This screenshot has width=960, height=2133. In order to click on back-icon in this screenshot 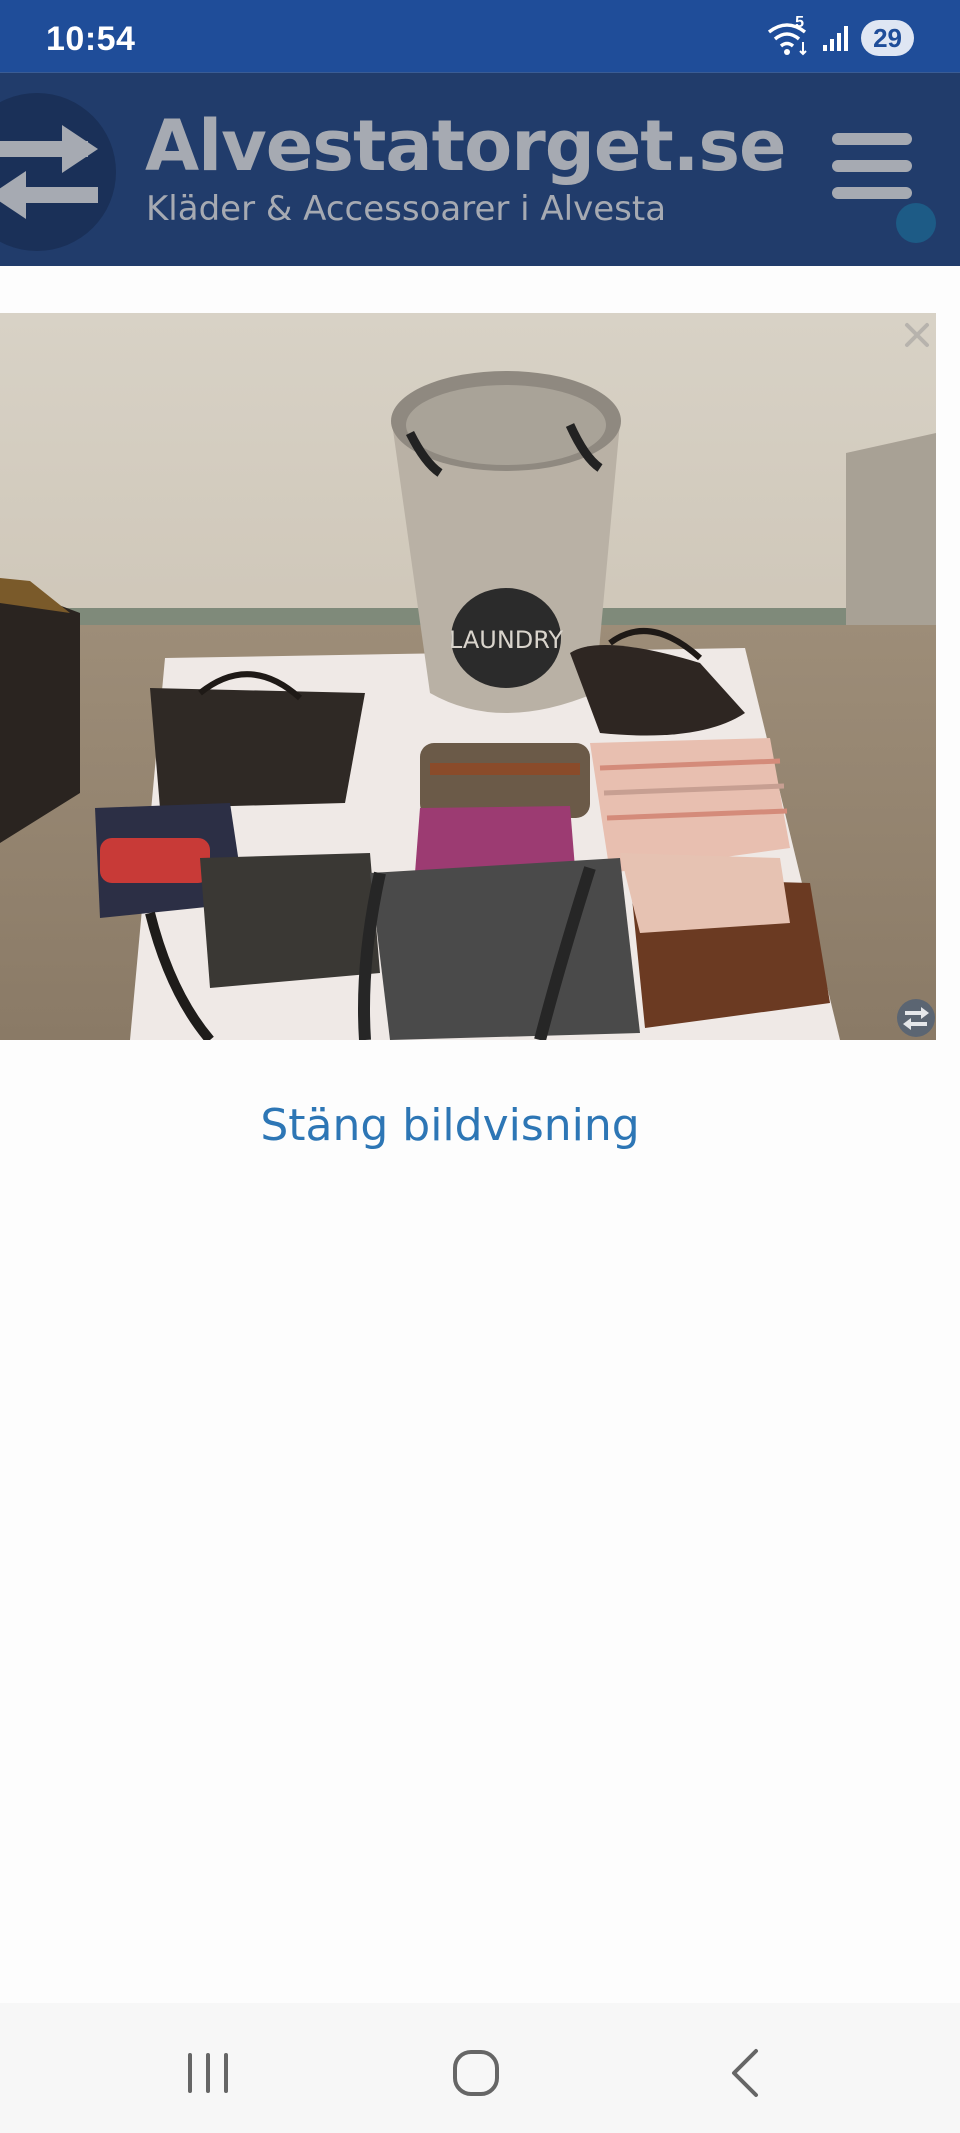, I will do `click(746, 2073)`.